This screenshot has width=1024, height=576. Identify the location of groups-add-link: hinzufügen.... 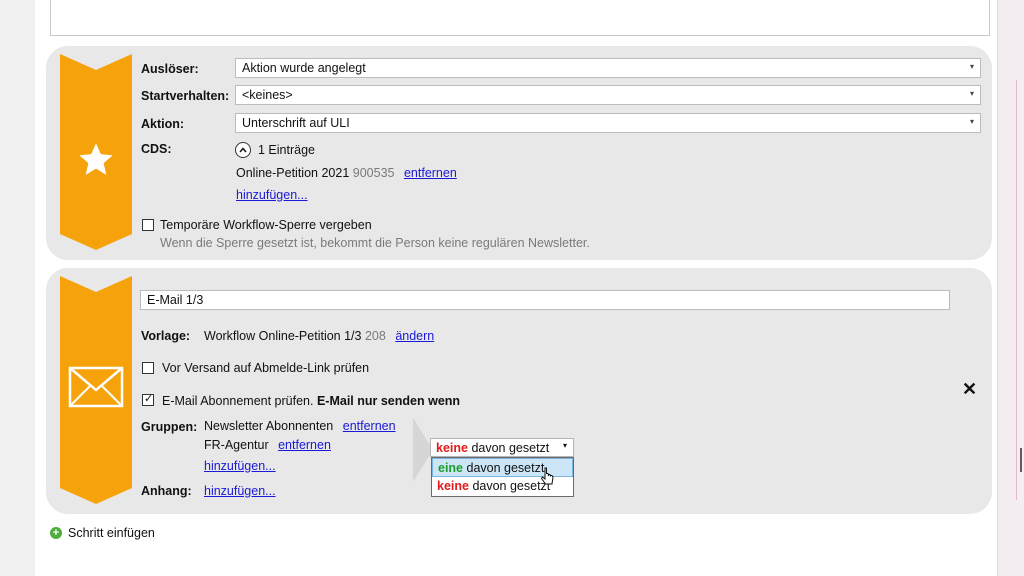
(240, 466).